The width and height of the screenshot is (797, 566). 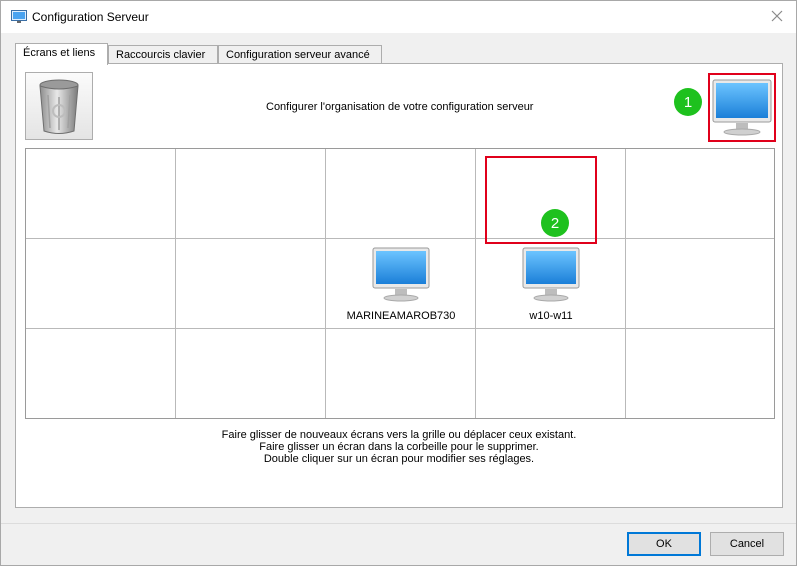 I want to click on app-icon, so click(x=19, y=17).